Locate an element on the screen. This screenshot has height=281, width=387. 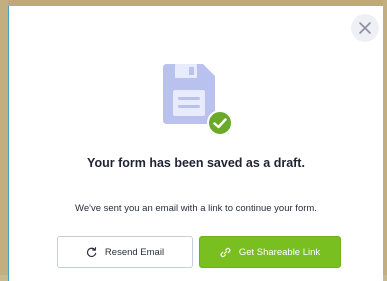
close-button is located at coordinates (365, 28).